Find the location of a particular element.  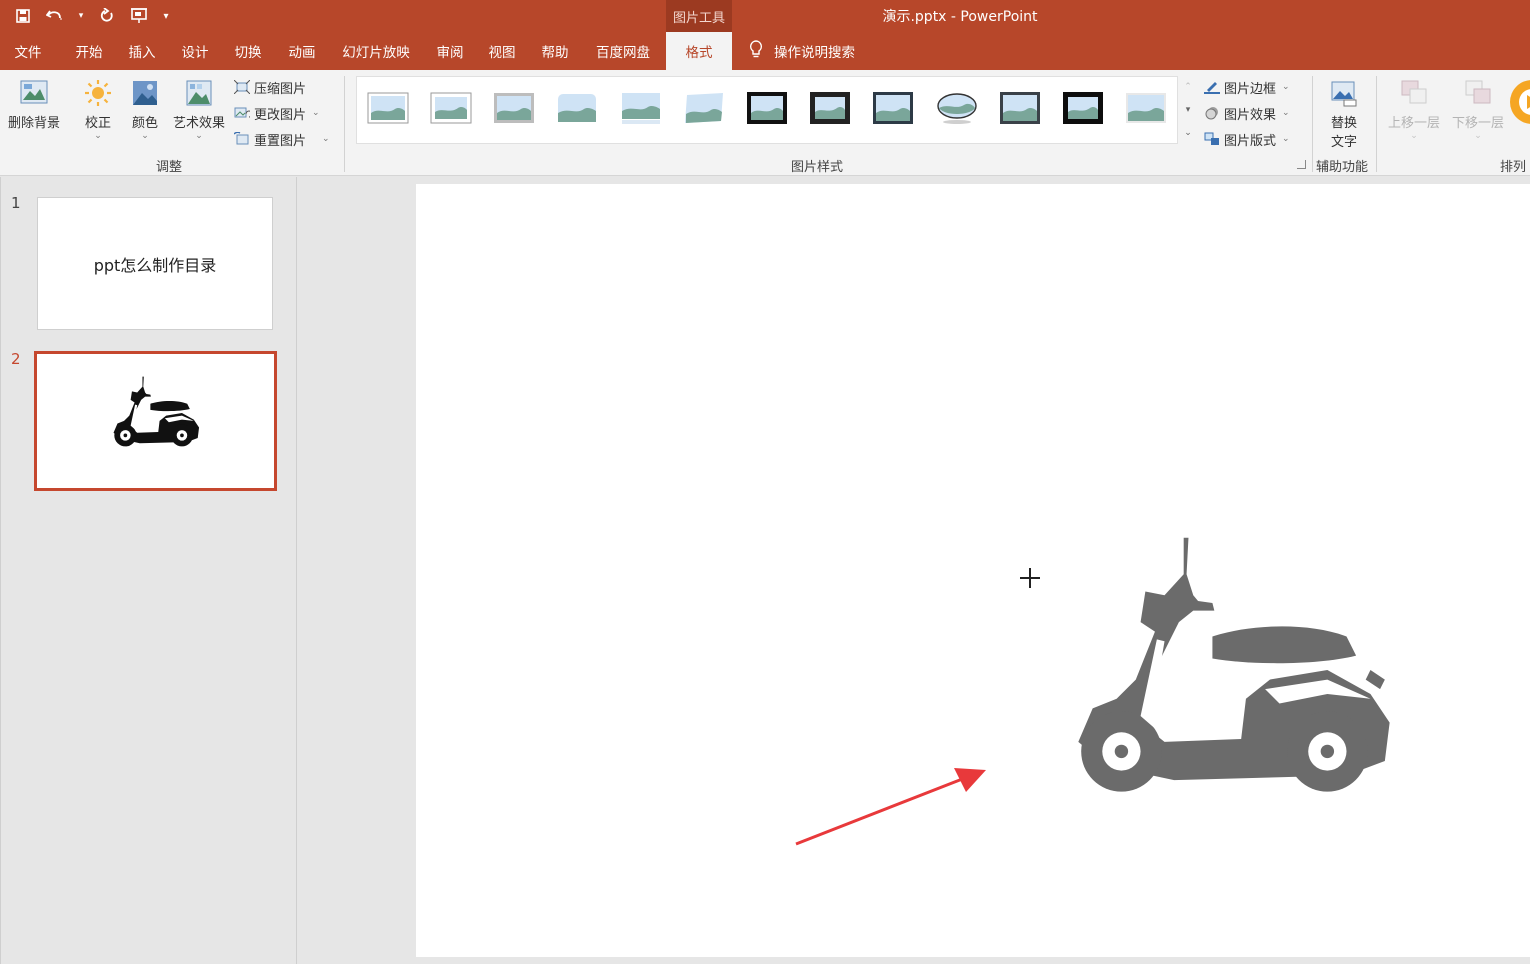

send-backward-button: 下移一层 ⌄ is located at coordinates (1478, 109).